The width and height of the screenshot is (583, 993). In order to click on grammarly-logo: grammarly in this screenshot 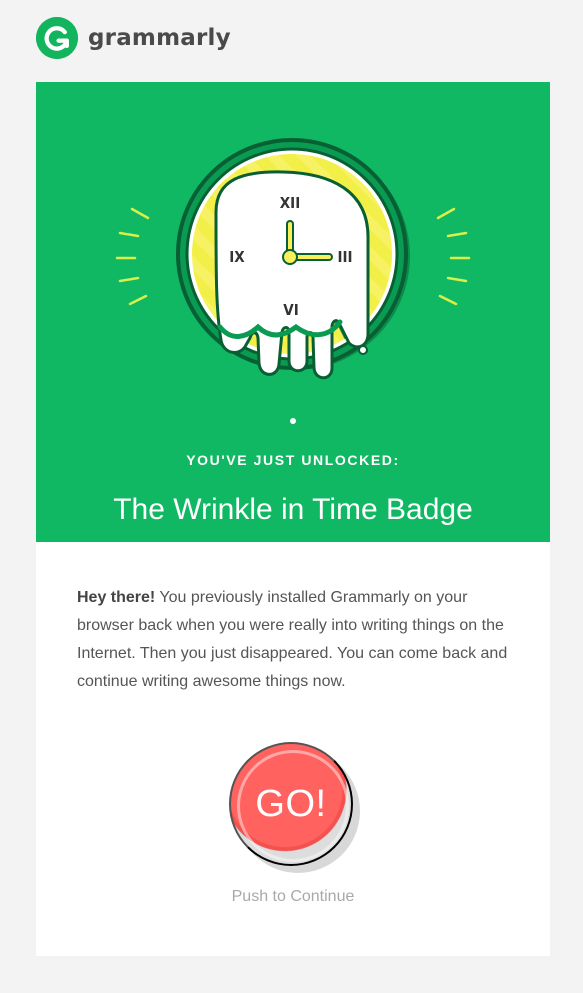, I will do `click(133, 38)`.